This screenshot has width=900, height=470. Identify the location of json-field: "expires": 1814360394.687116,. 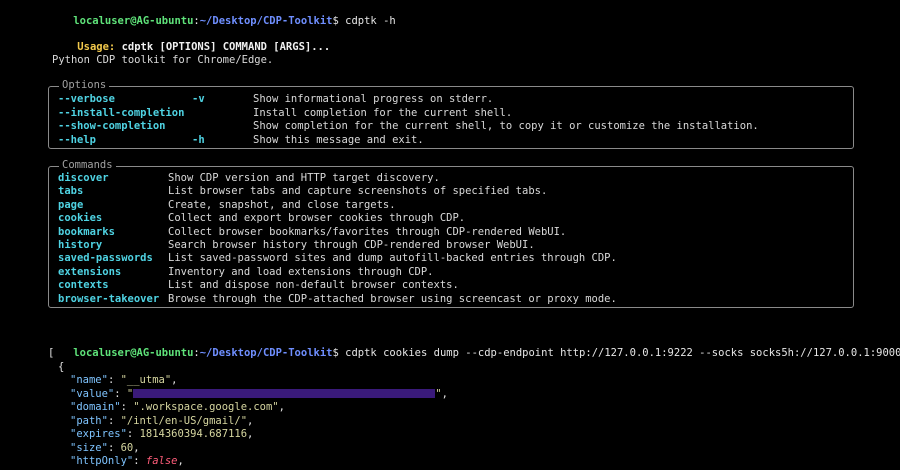
(161, 434).